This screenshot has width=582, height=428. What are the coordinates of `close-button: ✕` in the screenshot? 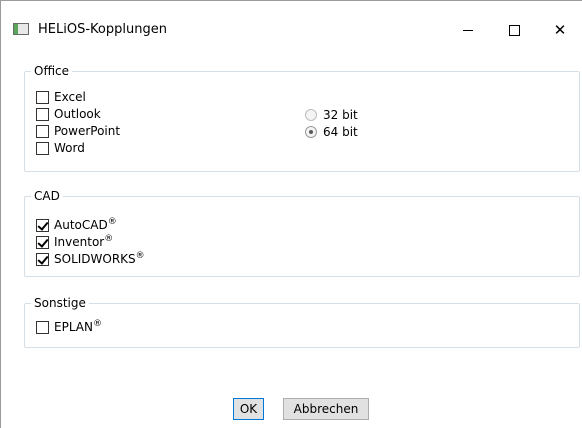 It's located at (559, 30).